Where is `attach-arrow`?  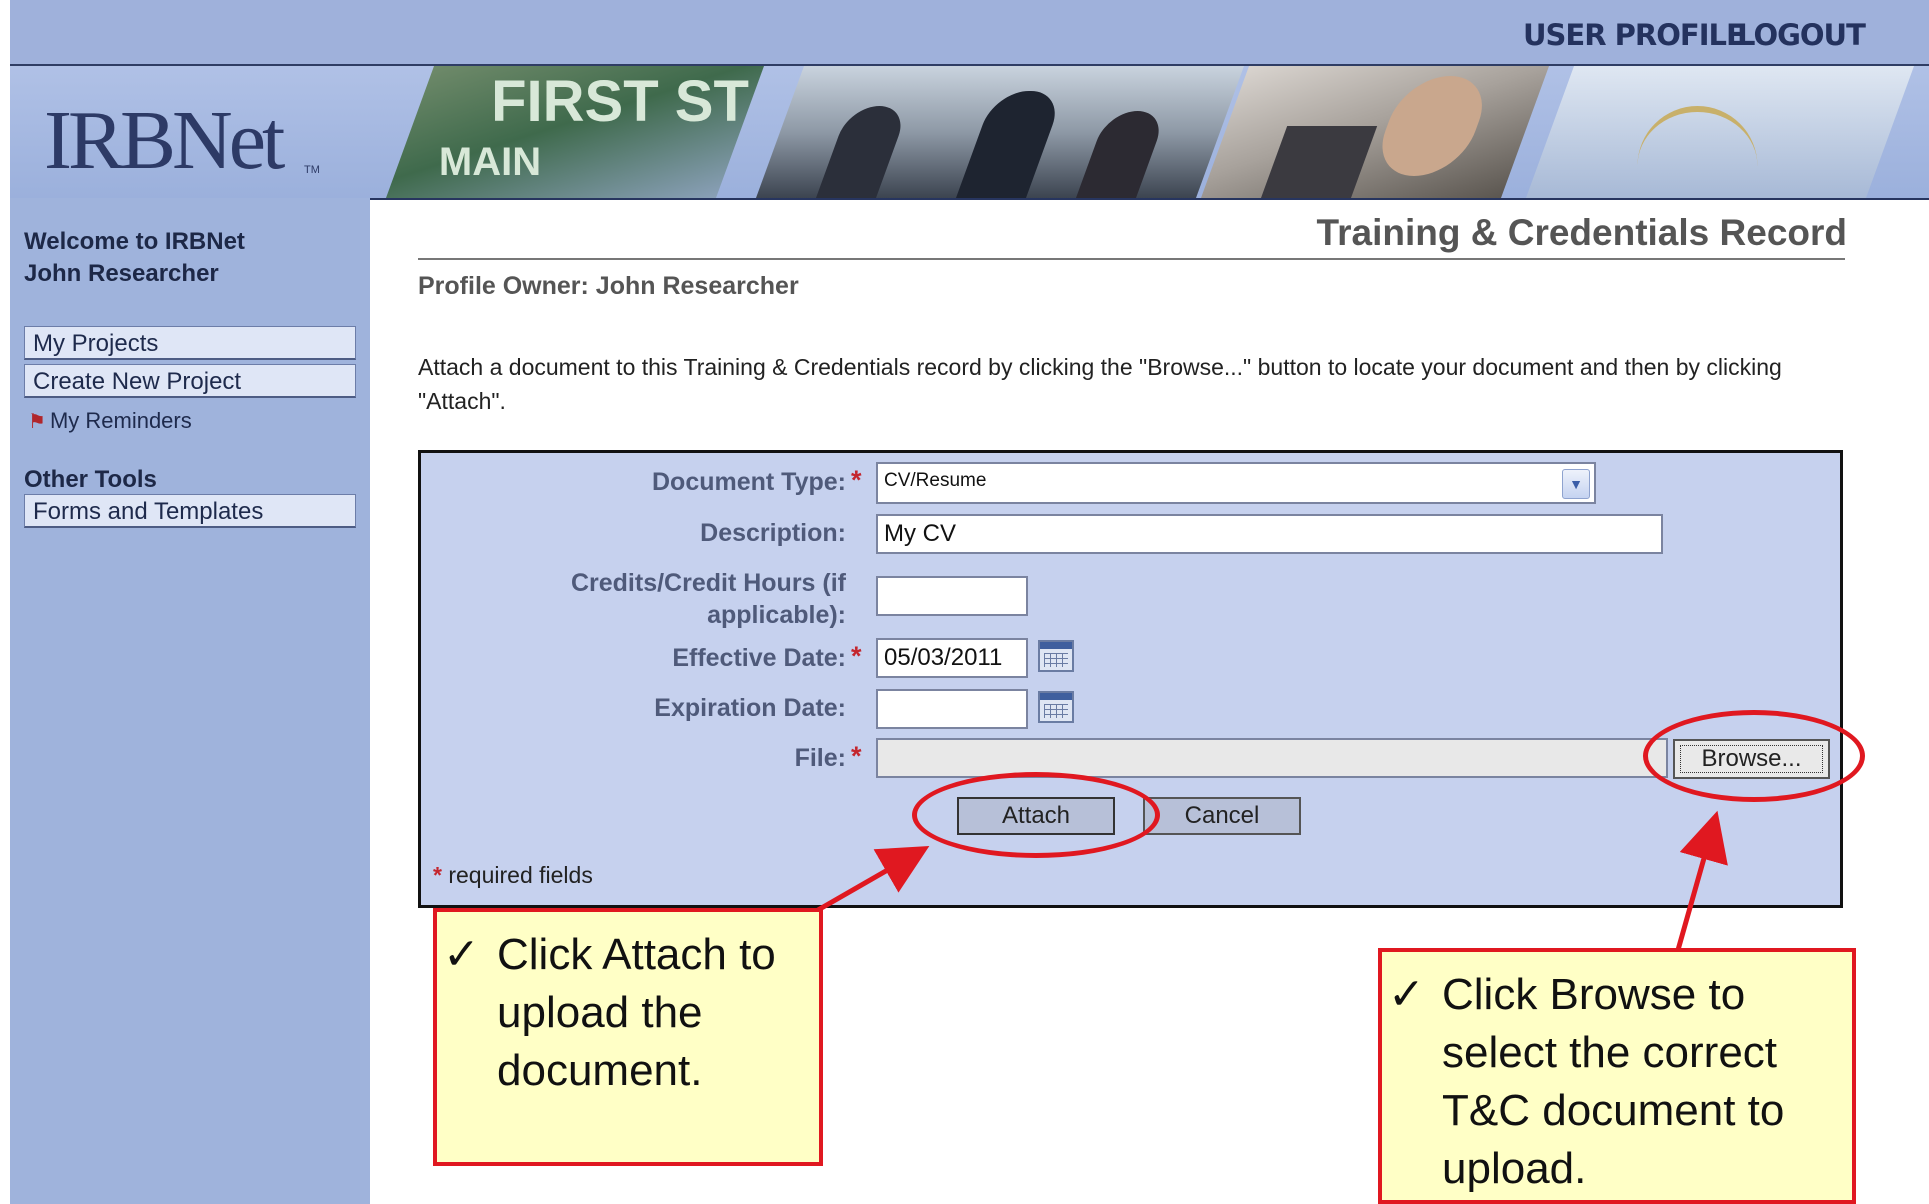
attach-arrow is located at coordinates (873, 879).